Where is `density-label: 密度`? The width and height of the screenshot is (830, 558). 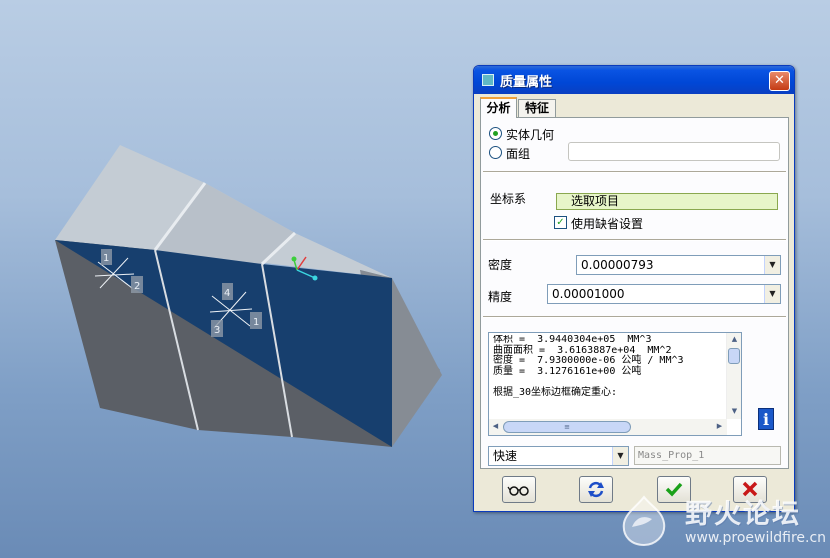
density-label: 密度 is located at coordinates (500, 265).